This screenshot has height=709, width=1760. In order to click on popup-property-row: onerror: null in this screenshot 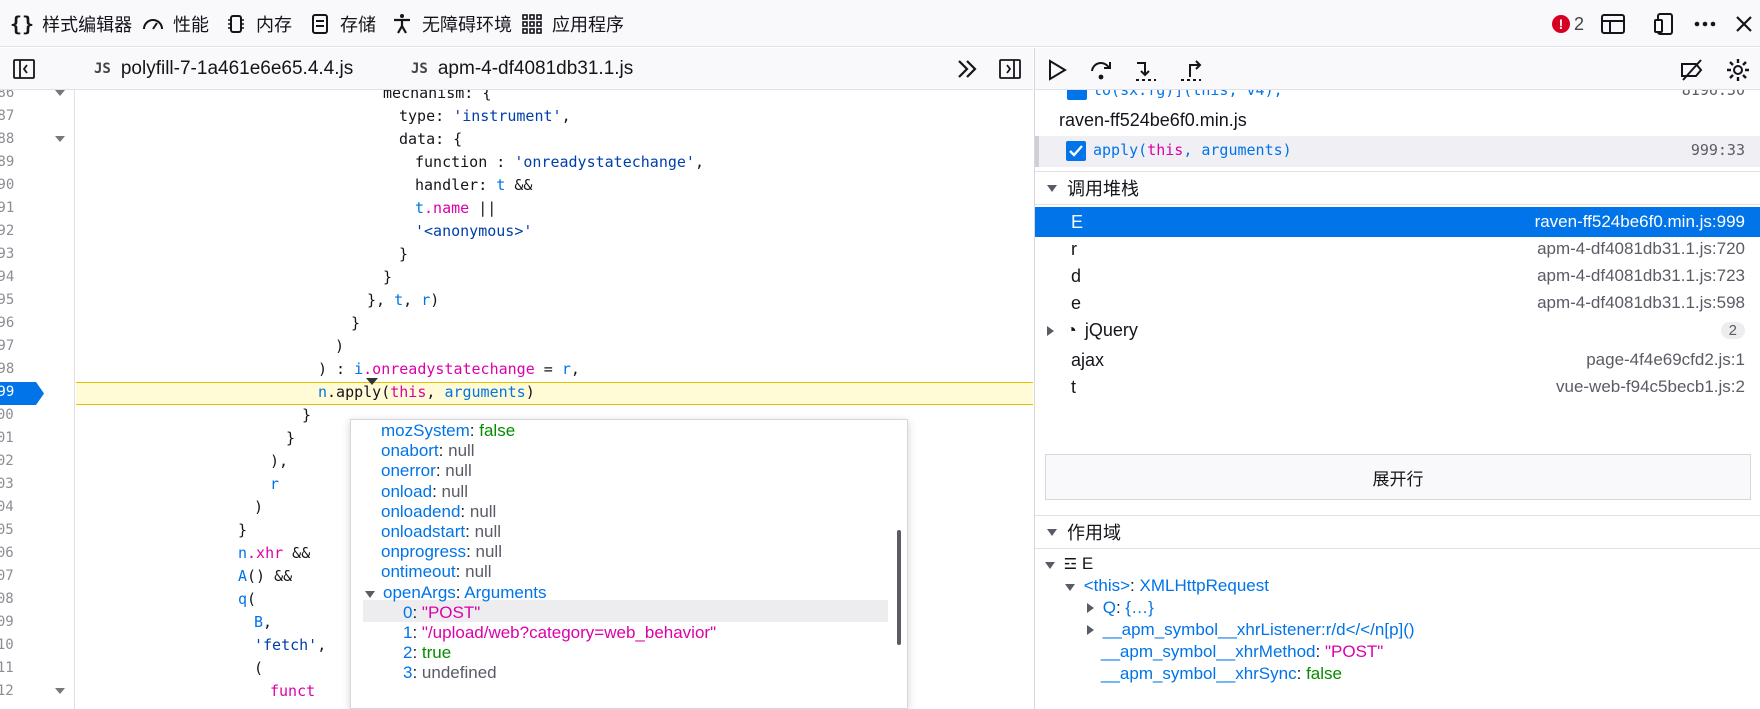, I will do `click(629, 471)`.